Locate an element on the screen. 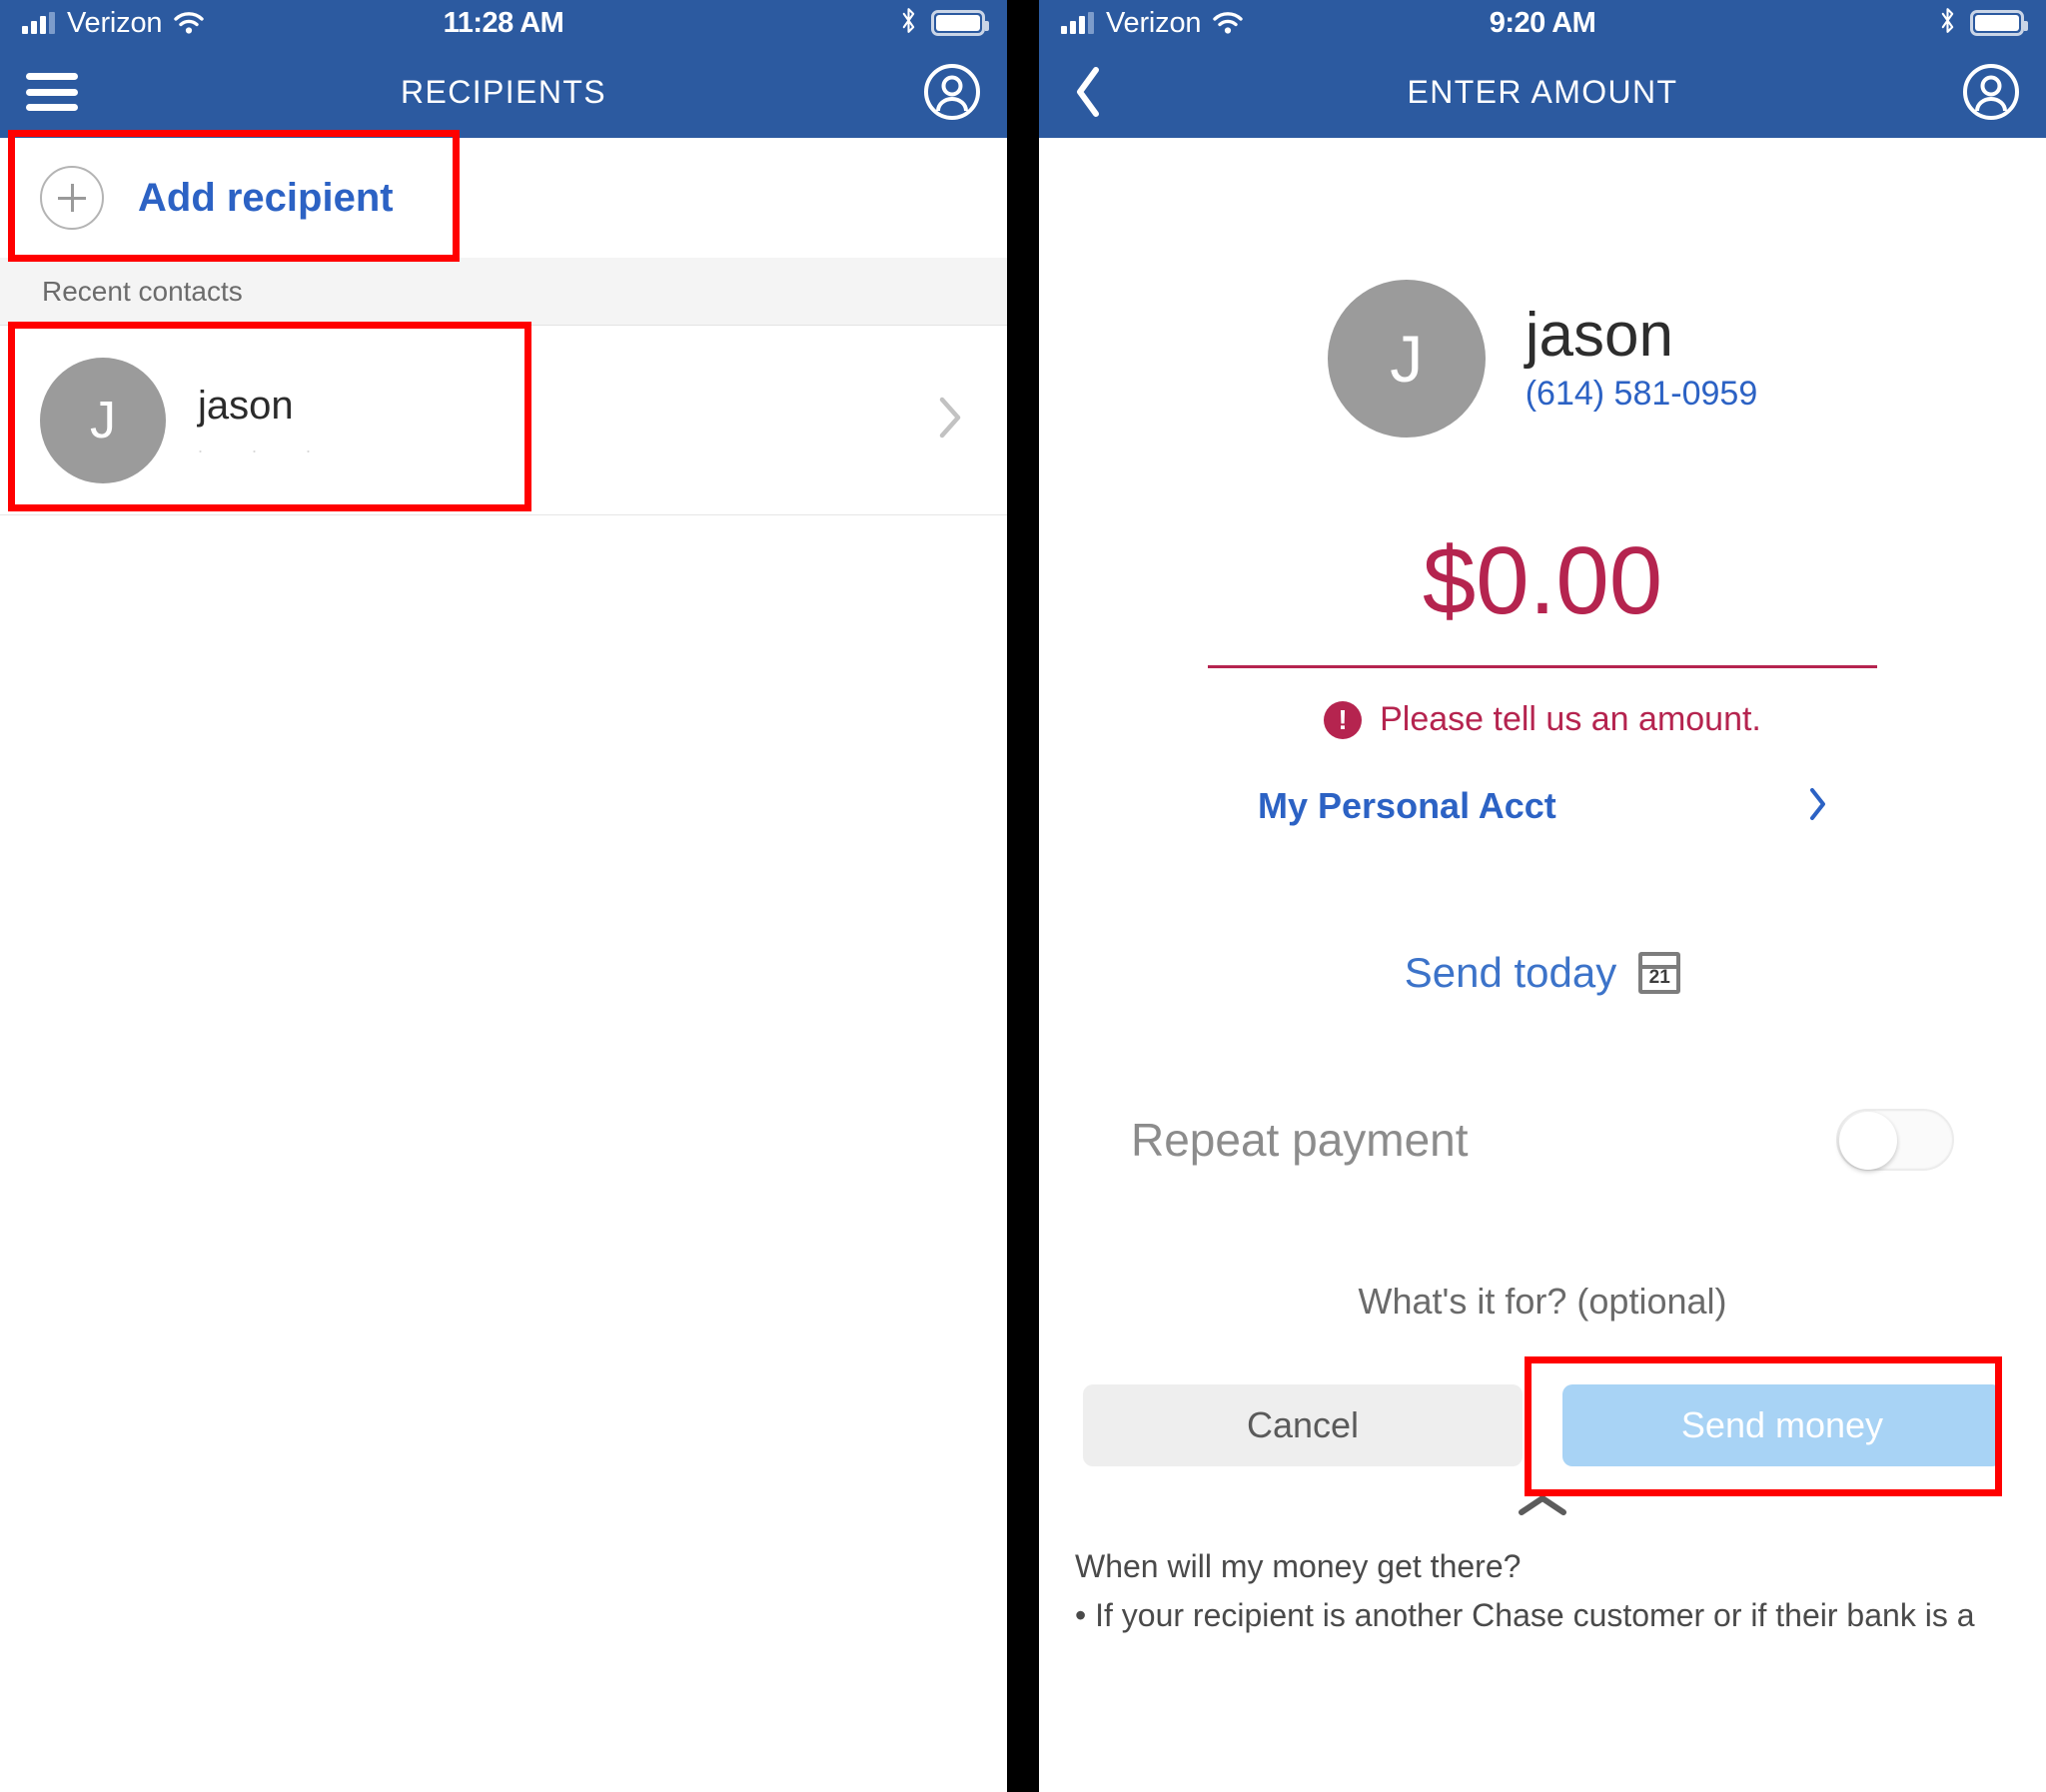  payee-phone: (614) 581-0959 is located at coordinates (1642, 394).